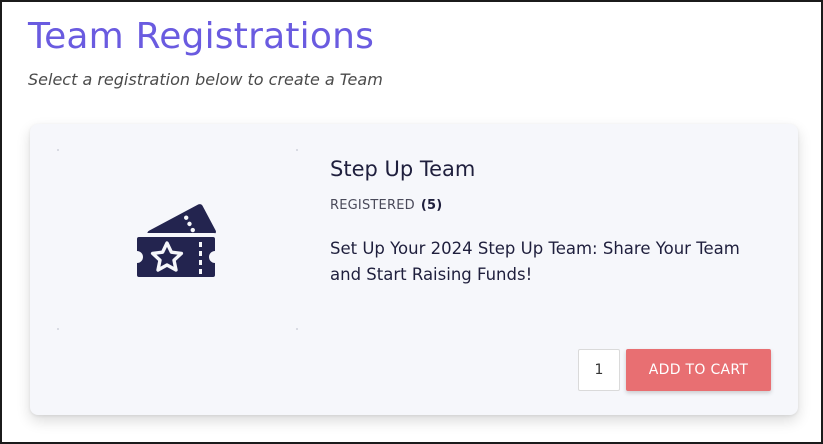 This screenshot has height=444, width=823. I want to click on registered-label: REGISTERED, so click(372, 205).